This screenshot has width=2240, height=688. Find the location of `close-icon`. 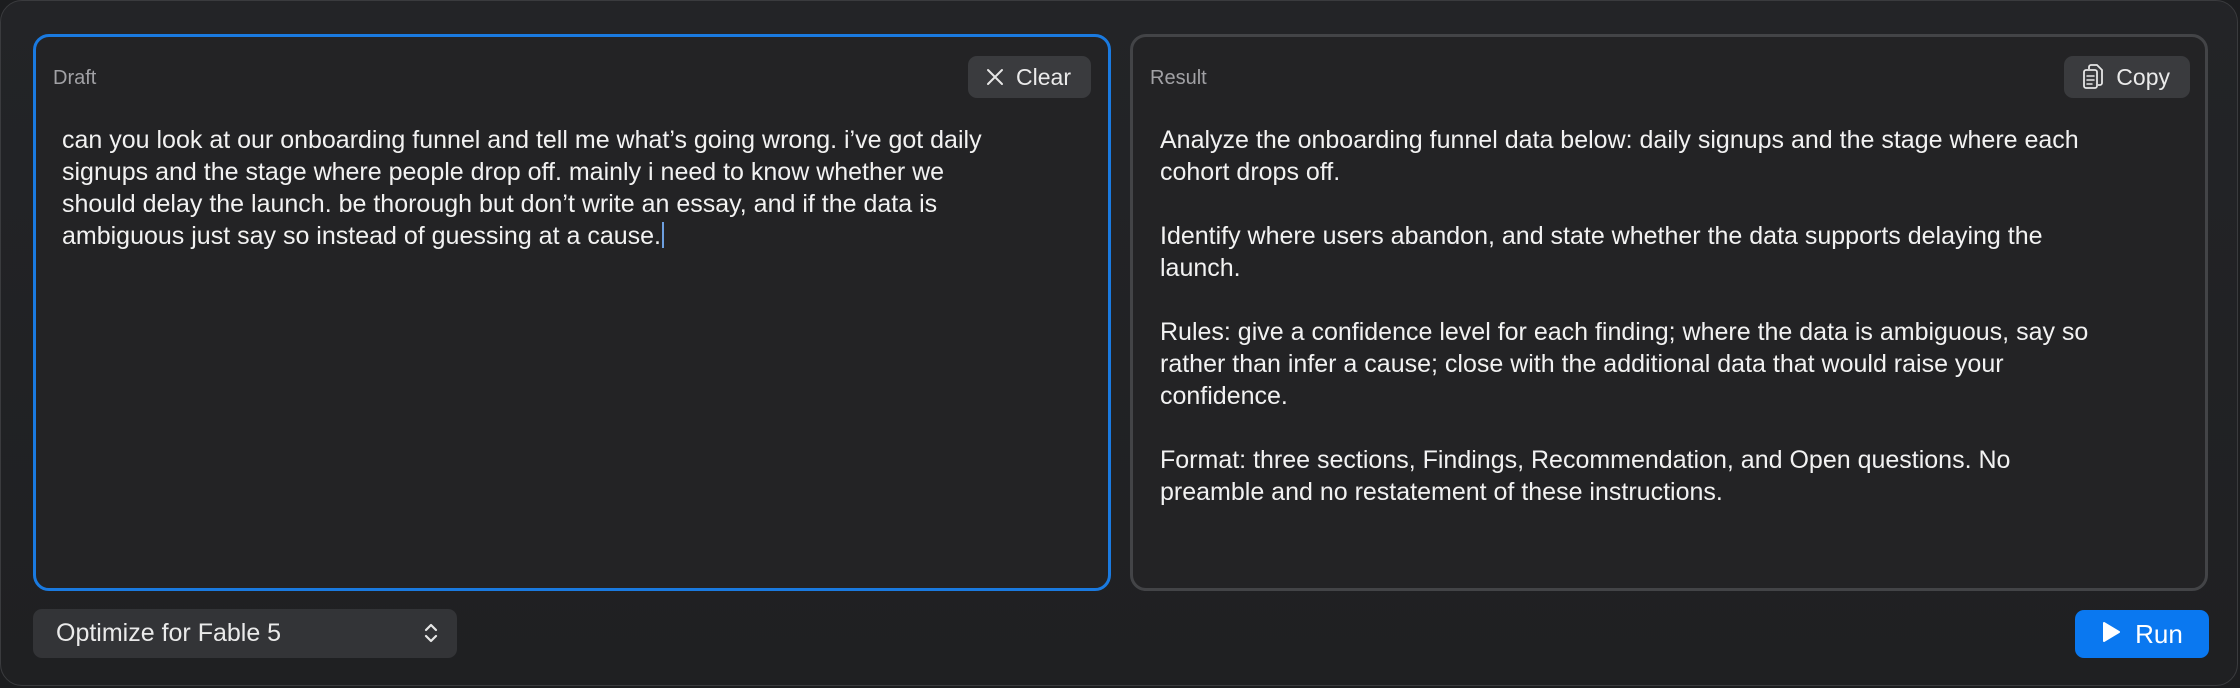

close-icon is located at coordinates (995, 77).